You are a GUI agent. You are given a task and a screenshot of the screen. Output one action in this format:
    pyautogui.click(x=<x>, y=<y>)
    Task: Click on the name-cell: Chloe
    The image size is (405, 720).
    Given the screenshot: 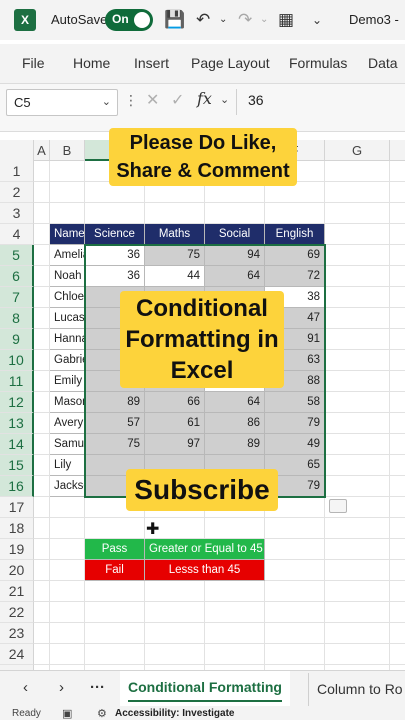 What is the action you would take?
    pyautogui.click(x=67, y=297)
    